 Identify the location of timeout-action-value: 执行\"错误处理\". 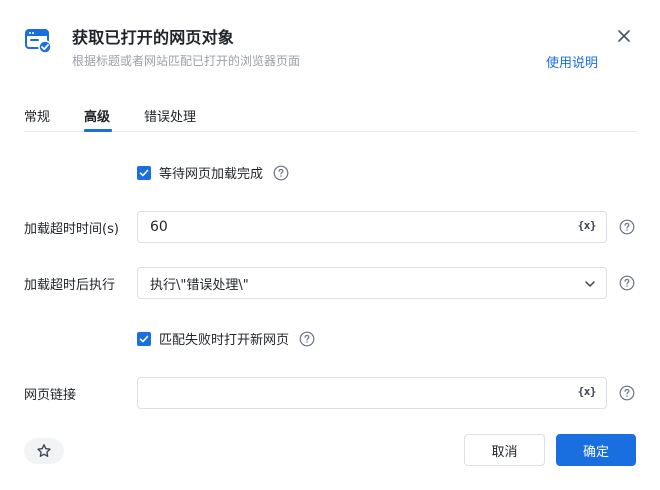
(199, 285).